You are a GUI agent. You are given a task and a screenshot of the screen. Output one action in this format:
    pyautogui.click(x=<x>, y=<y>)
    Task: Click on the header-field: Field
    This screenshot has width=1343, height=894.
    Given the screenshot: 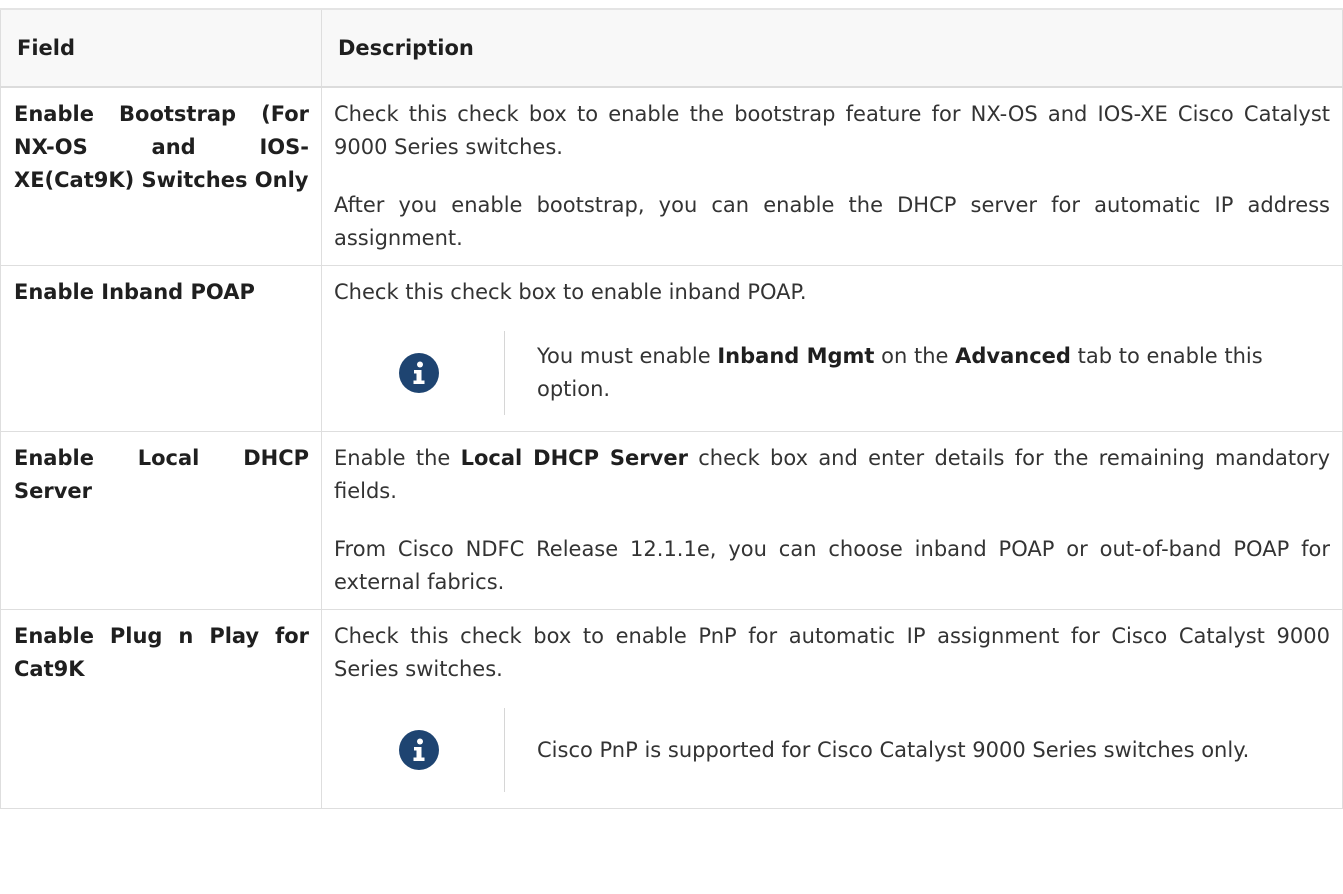 What is the action you would take?
    pyautogui.click(x=161, y=48)
    